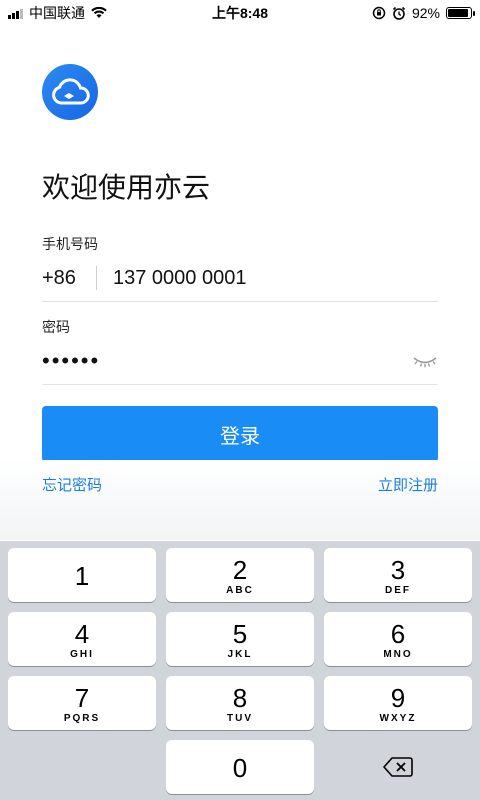 This screenshot has height=800, width=480. I want to click on key-number: 6, so click(398, 634).